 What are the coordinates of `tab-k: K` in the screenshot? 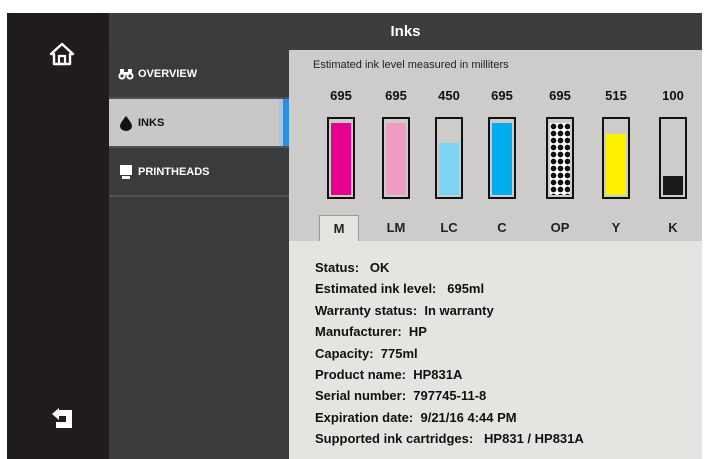 It's located at (673, 228).